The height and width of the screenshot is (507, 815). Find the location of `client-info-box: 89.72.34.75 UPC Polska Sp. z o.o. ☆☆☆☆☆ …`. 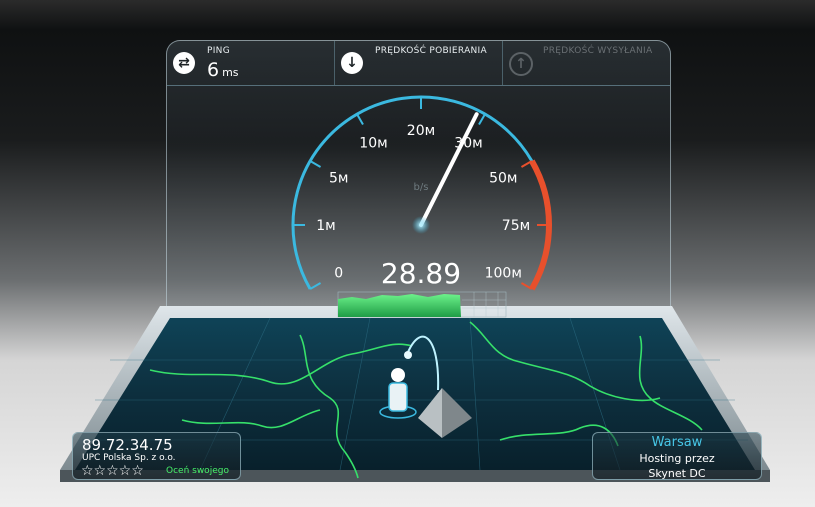

client-info-box: 89.72.34.75 UPC Polska Sp. z o.o. ☆☆☆☆☆ … is located at coordinates (156, 456).